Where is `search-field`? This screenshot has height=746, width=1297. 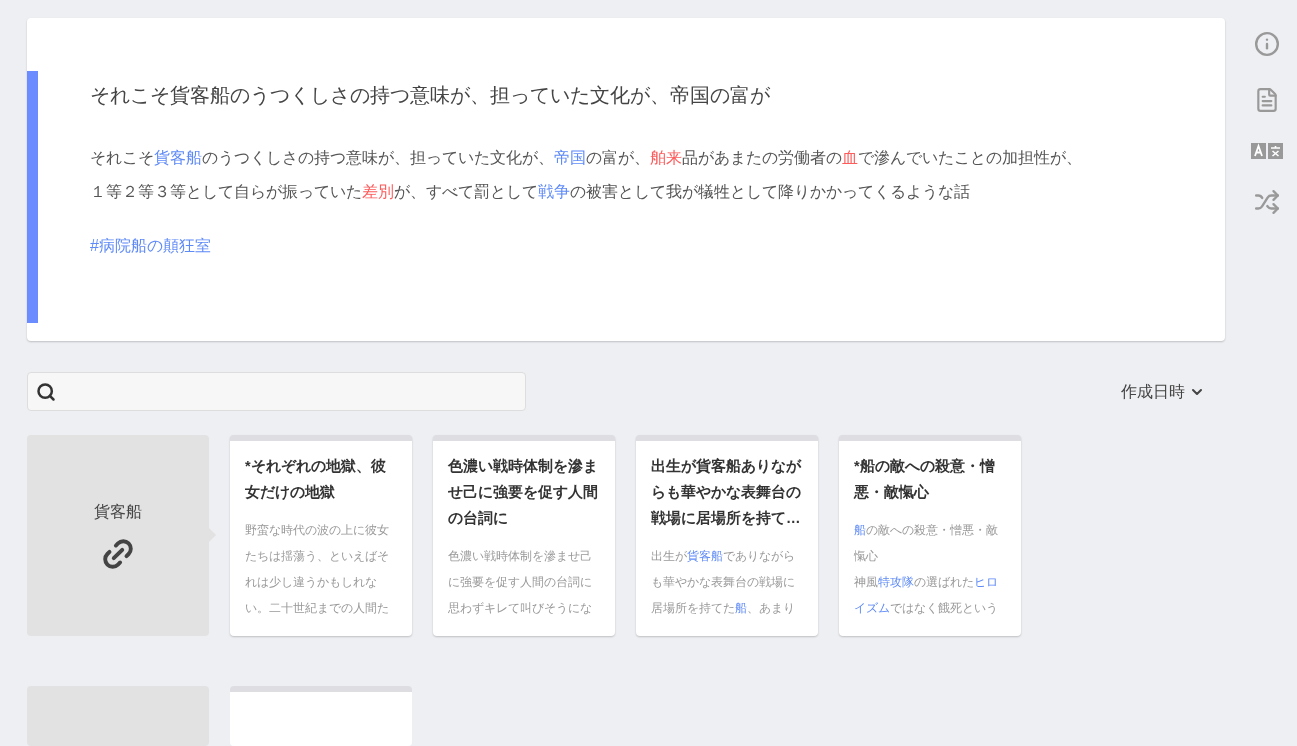 search-field is located at coordinates (276, 391).